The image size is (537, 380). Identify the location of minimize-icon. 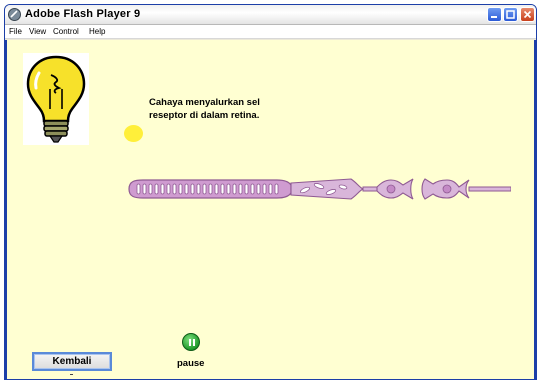
(494, 17).